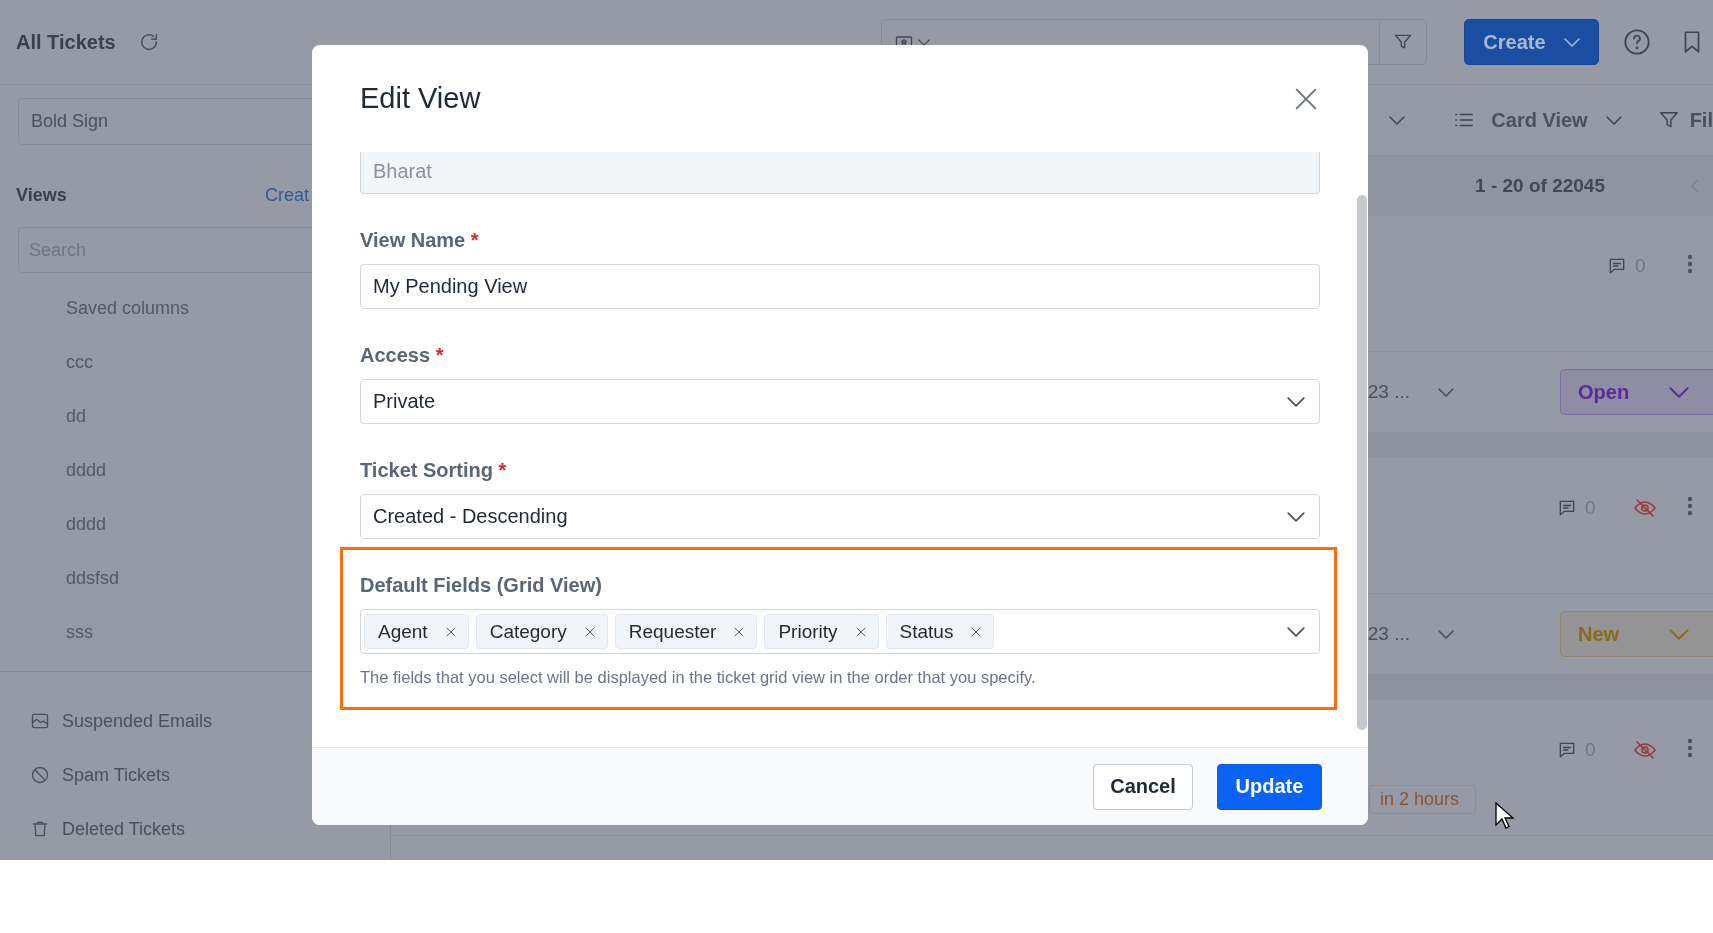  What do you see at coordinates (40, 775) in the screenshot?
I see `blocked-icon` at bounding box center [40, 775].